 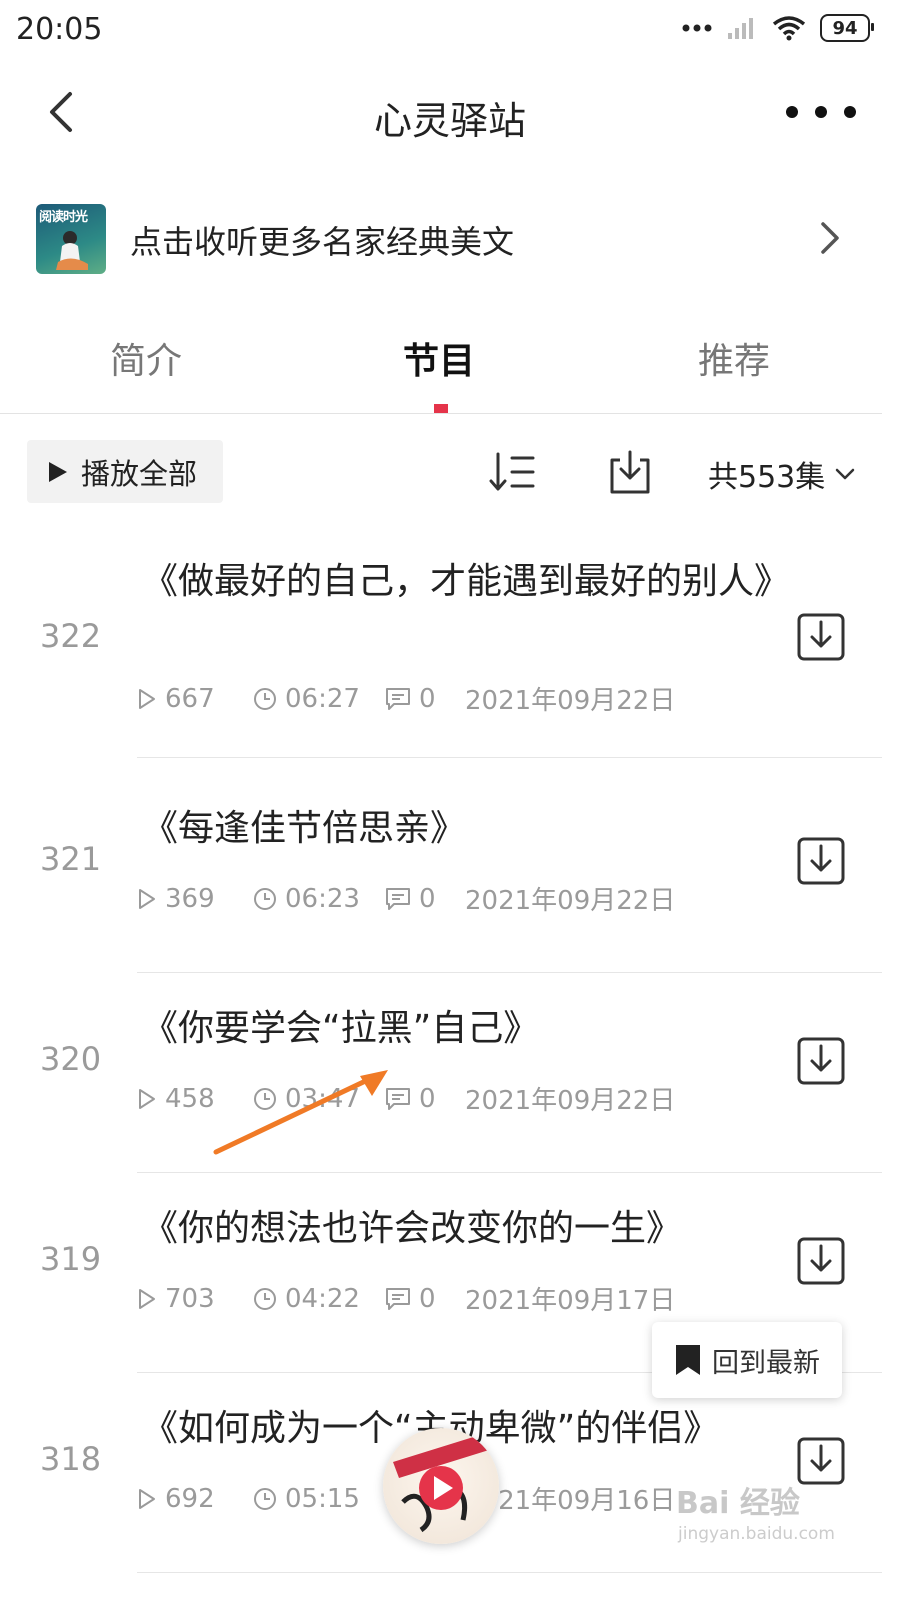 I want to click on duration: 06:27, so click(x=319, y=699).